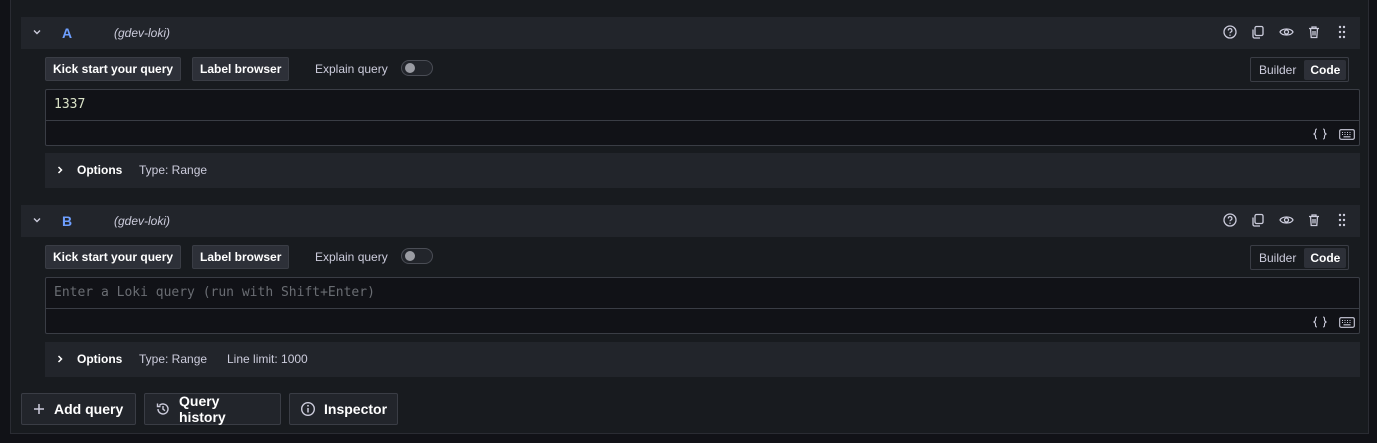 The width and height of the screenshot is (1377, 443). What do you see at coordinates (202, 409) in the screenshot?
I see `query-history-label: Query history` at bounding box center [202, 409].